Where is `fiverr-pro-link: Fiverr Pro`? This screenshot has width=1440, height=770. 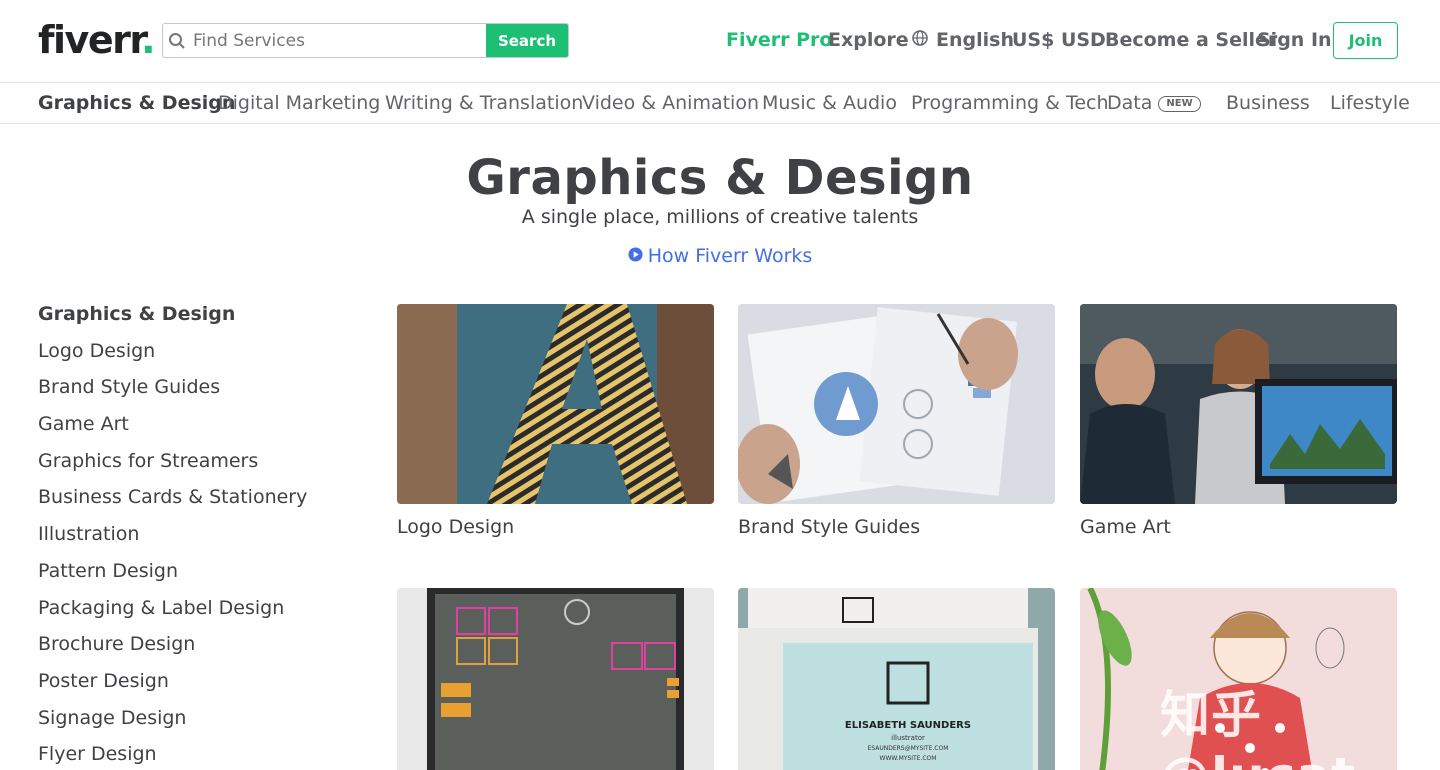
fiverr-pro-link: Fiverr Pro is located at coordinates (779, 40).